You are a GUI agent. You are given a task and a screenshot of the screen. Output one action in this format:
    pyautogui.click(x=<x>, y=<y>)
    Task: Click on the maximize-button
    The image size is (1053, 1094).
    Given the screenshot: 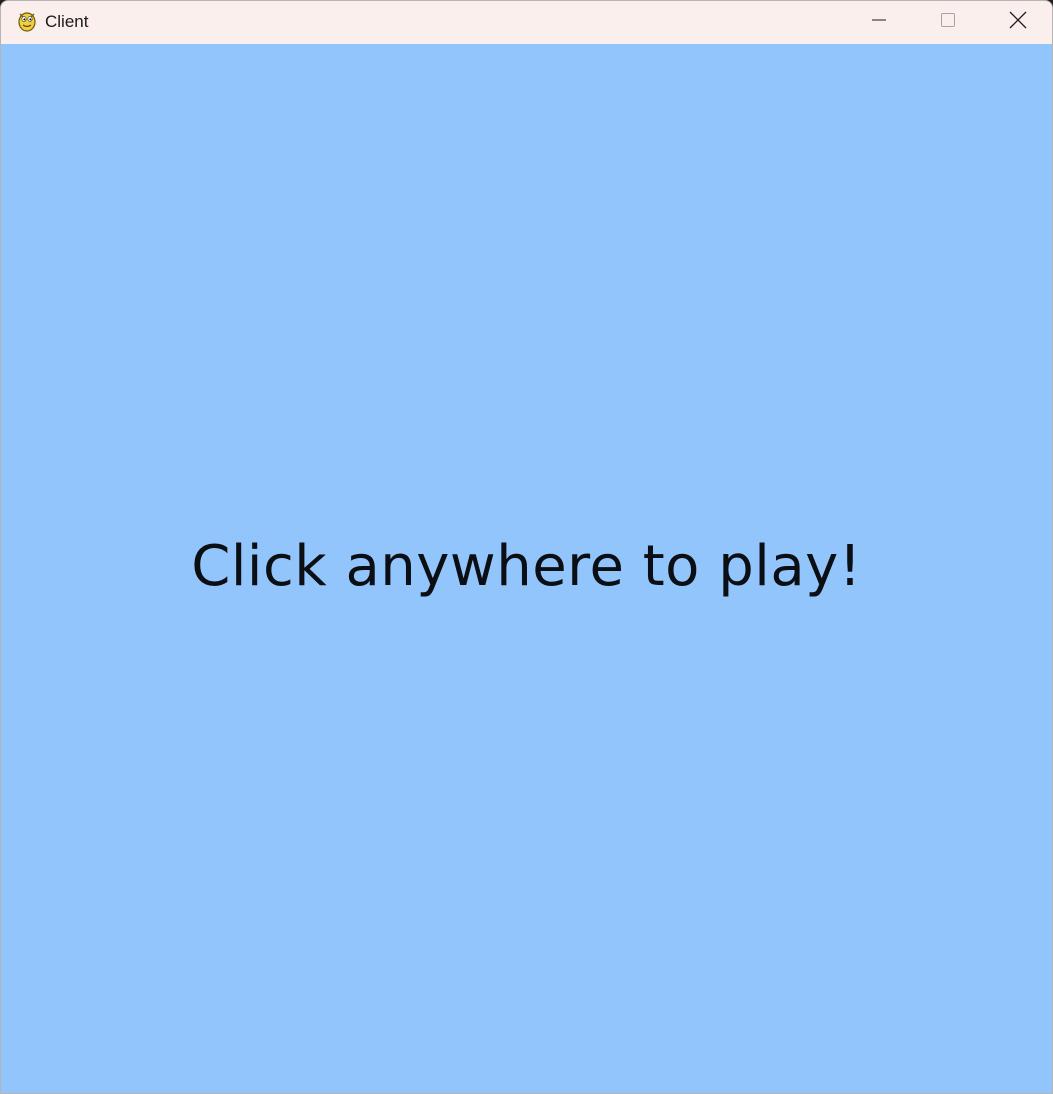 What is the action you would take?
    pyautogui.click(x=948, y=22)
    